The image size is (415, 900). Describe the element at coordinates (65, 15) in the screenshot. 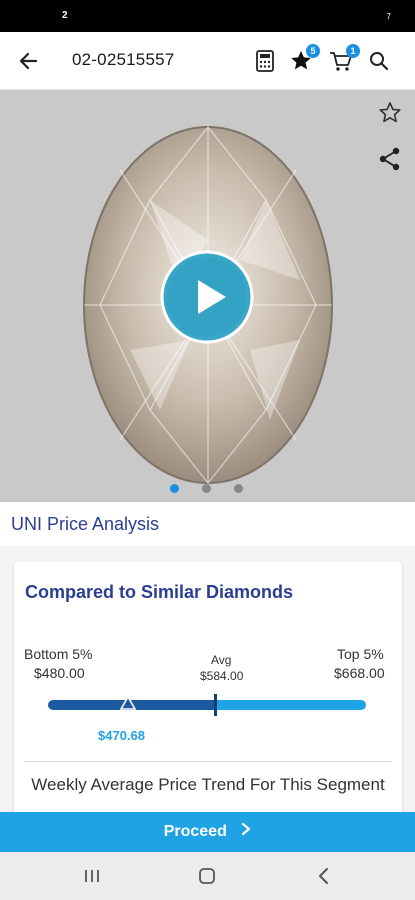

I see `status-left-text: 2` at that location.